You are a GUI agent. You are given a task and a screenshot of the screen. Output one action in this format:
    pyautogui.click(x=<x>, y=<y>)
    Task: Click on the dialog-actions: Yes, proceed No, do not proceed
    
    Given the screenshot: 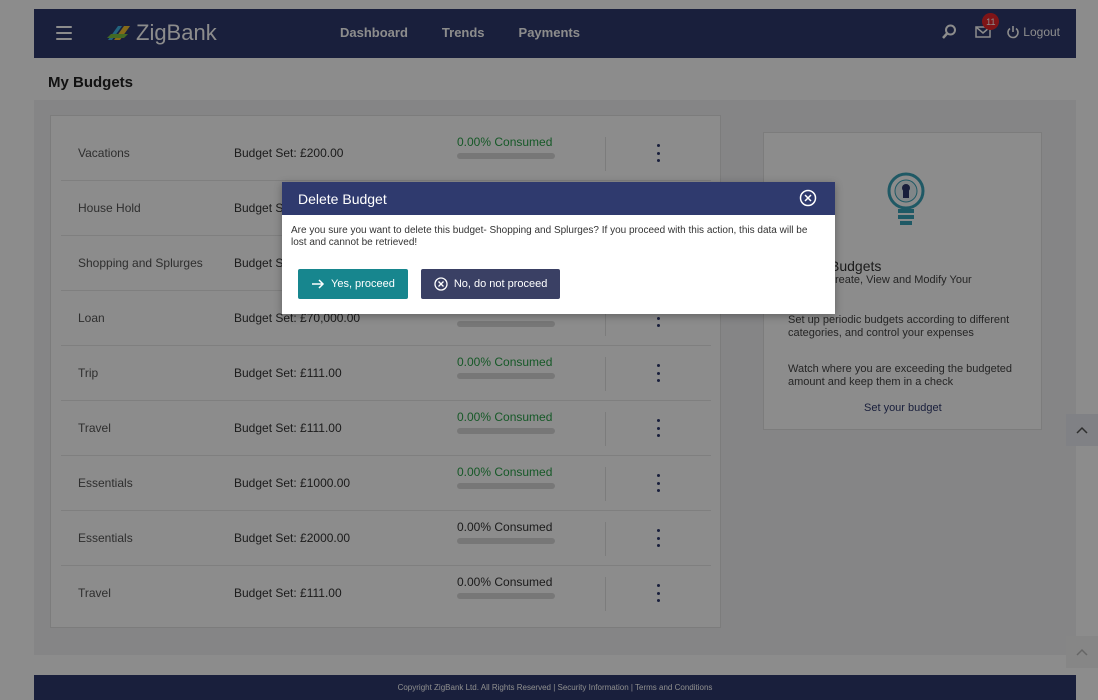 What is the action you would take?
    pyautogui.click(x=429, y=284)
    